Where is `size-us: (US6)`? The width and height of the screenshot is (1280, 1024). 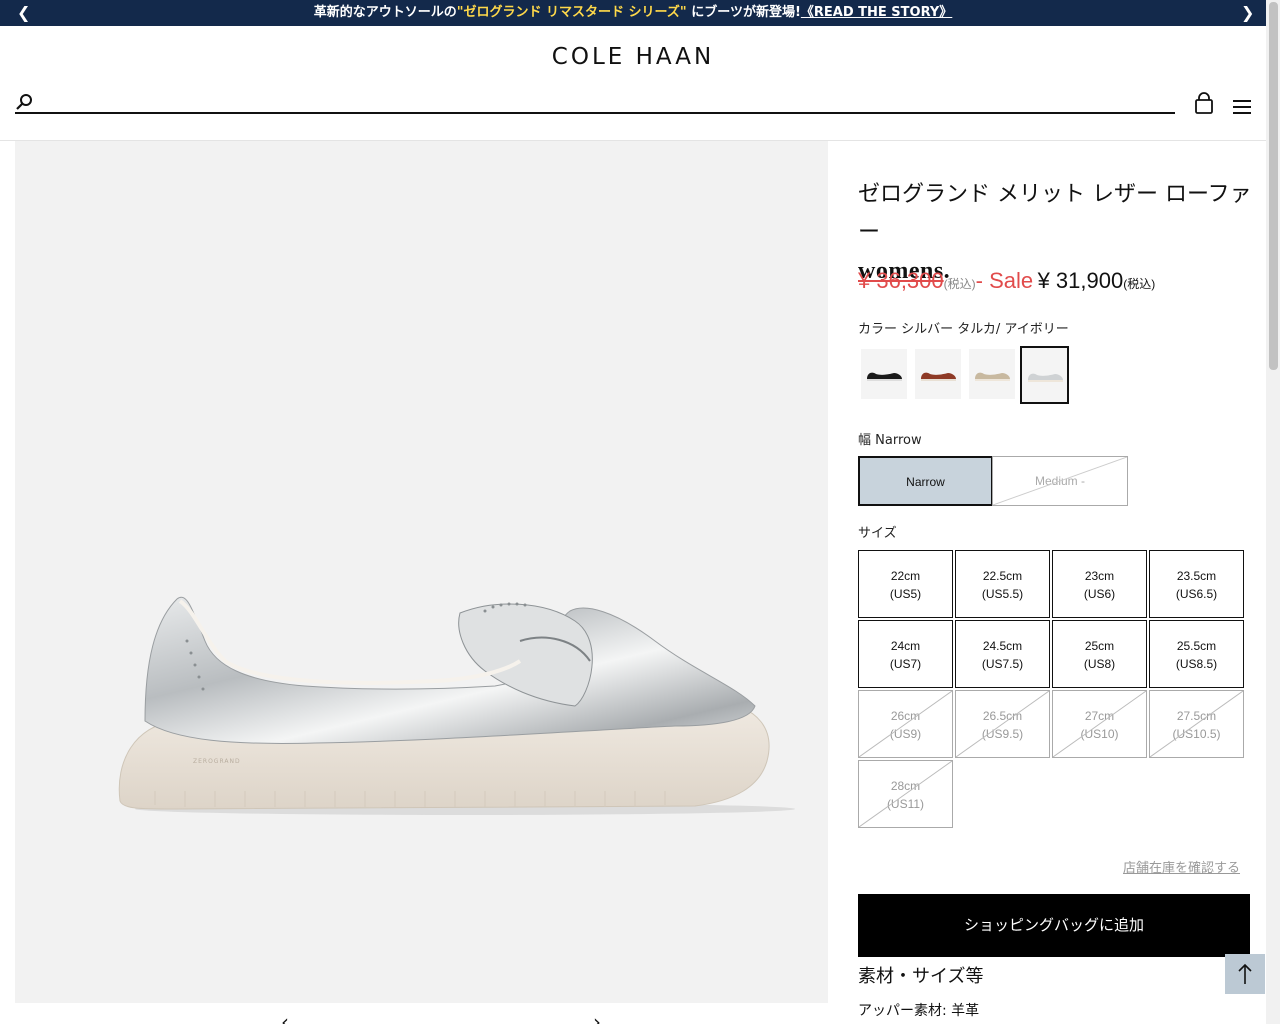
size-us: (US6) is located at coordinates (1099, 594).